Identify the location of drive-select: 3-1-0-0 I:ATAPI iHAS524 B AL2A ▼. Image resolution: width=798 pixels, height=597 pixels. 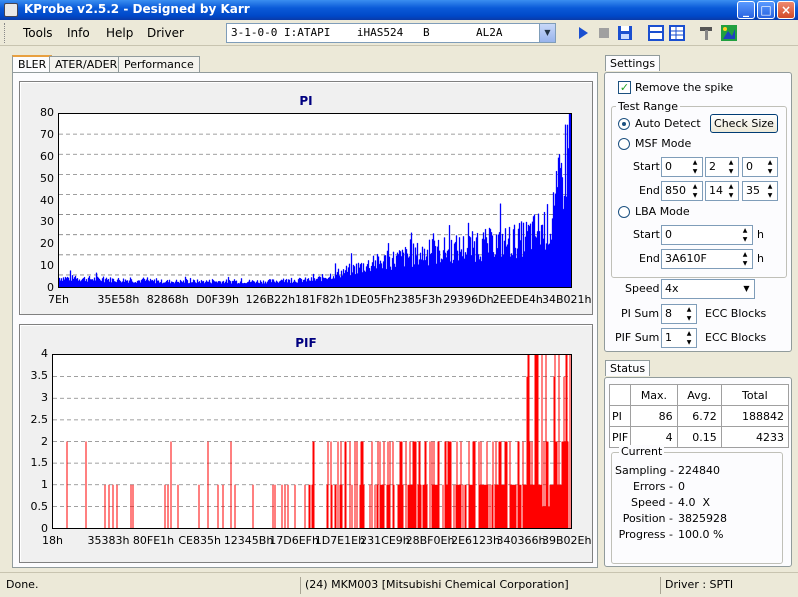
(391, 33).